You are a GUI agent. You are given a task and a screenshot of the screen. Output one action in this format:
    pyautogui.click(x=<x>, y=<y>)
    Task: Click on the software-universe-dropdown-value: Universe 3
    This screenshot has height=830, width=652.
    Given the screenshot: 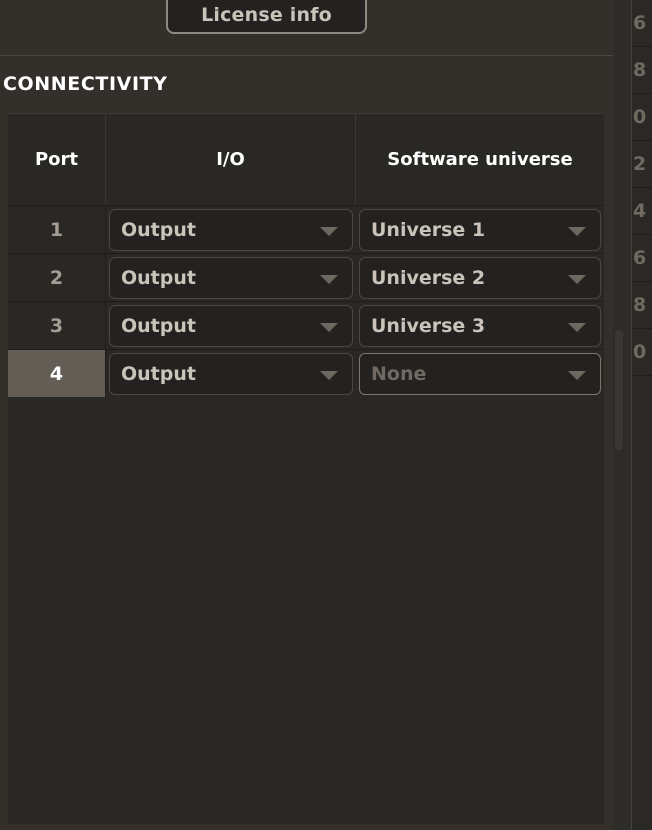 What is the action you would take?
    pyautogui.click(x=428, y=325)
    